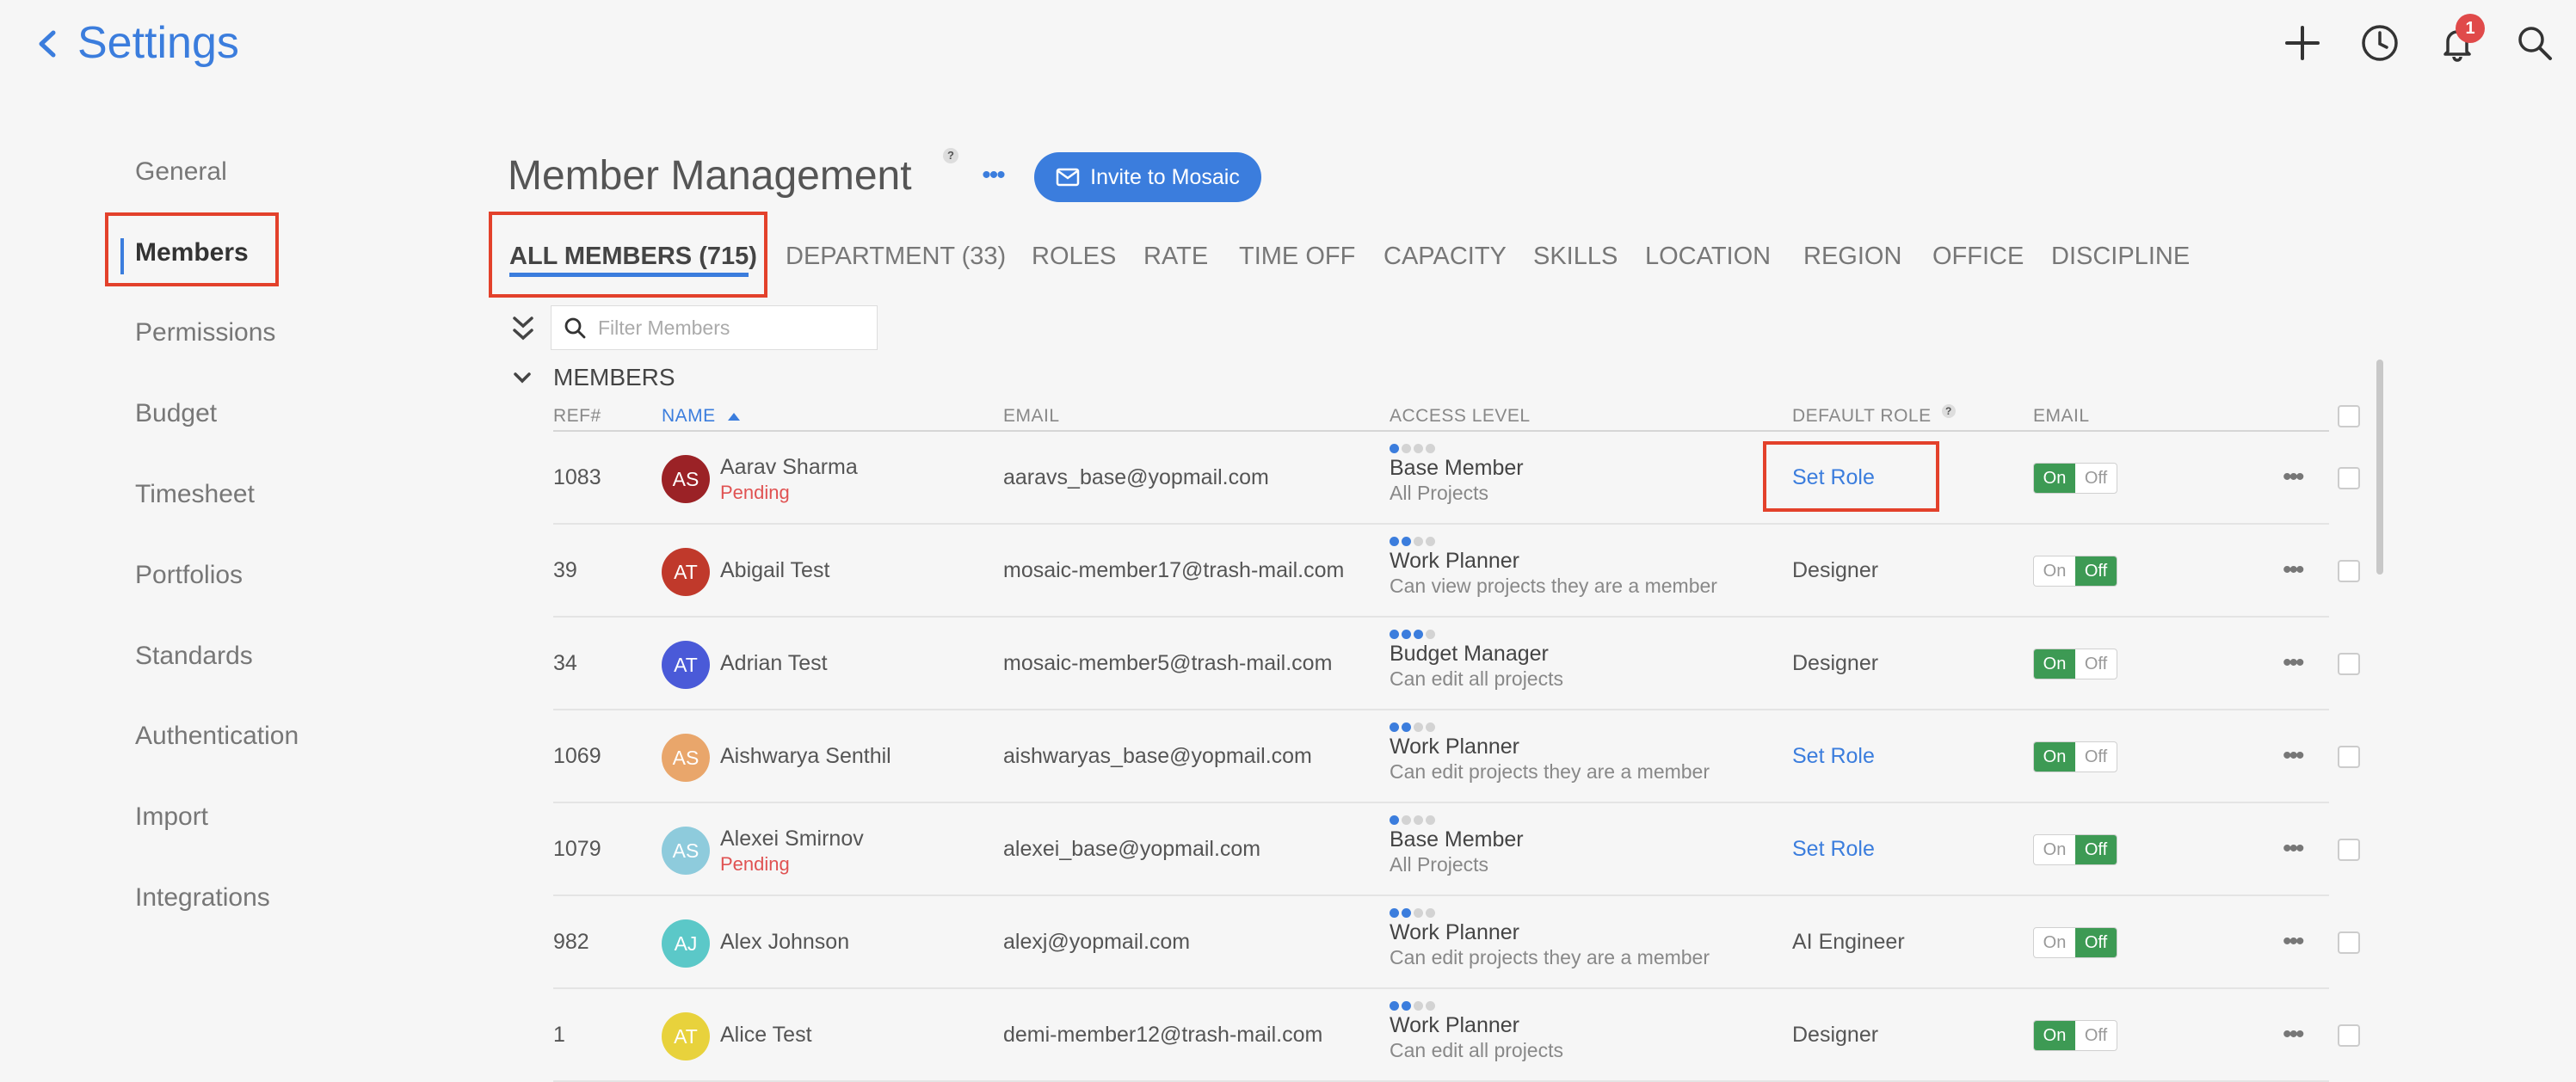 The width and height of the screenshot is (2576, 1082). What do you see at coordinates (686, 944) in the screenshot?
I see `avatar: AJ` at bounding box center [686, 944].